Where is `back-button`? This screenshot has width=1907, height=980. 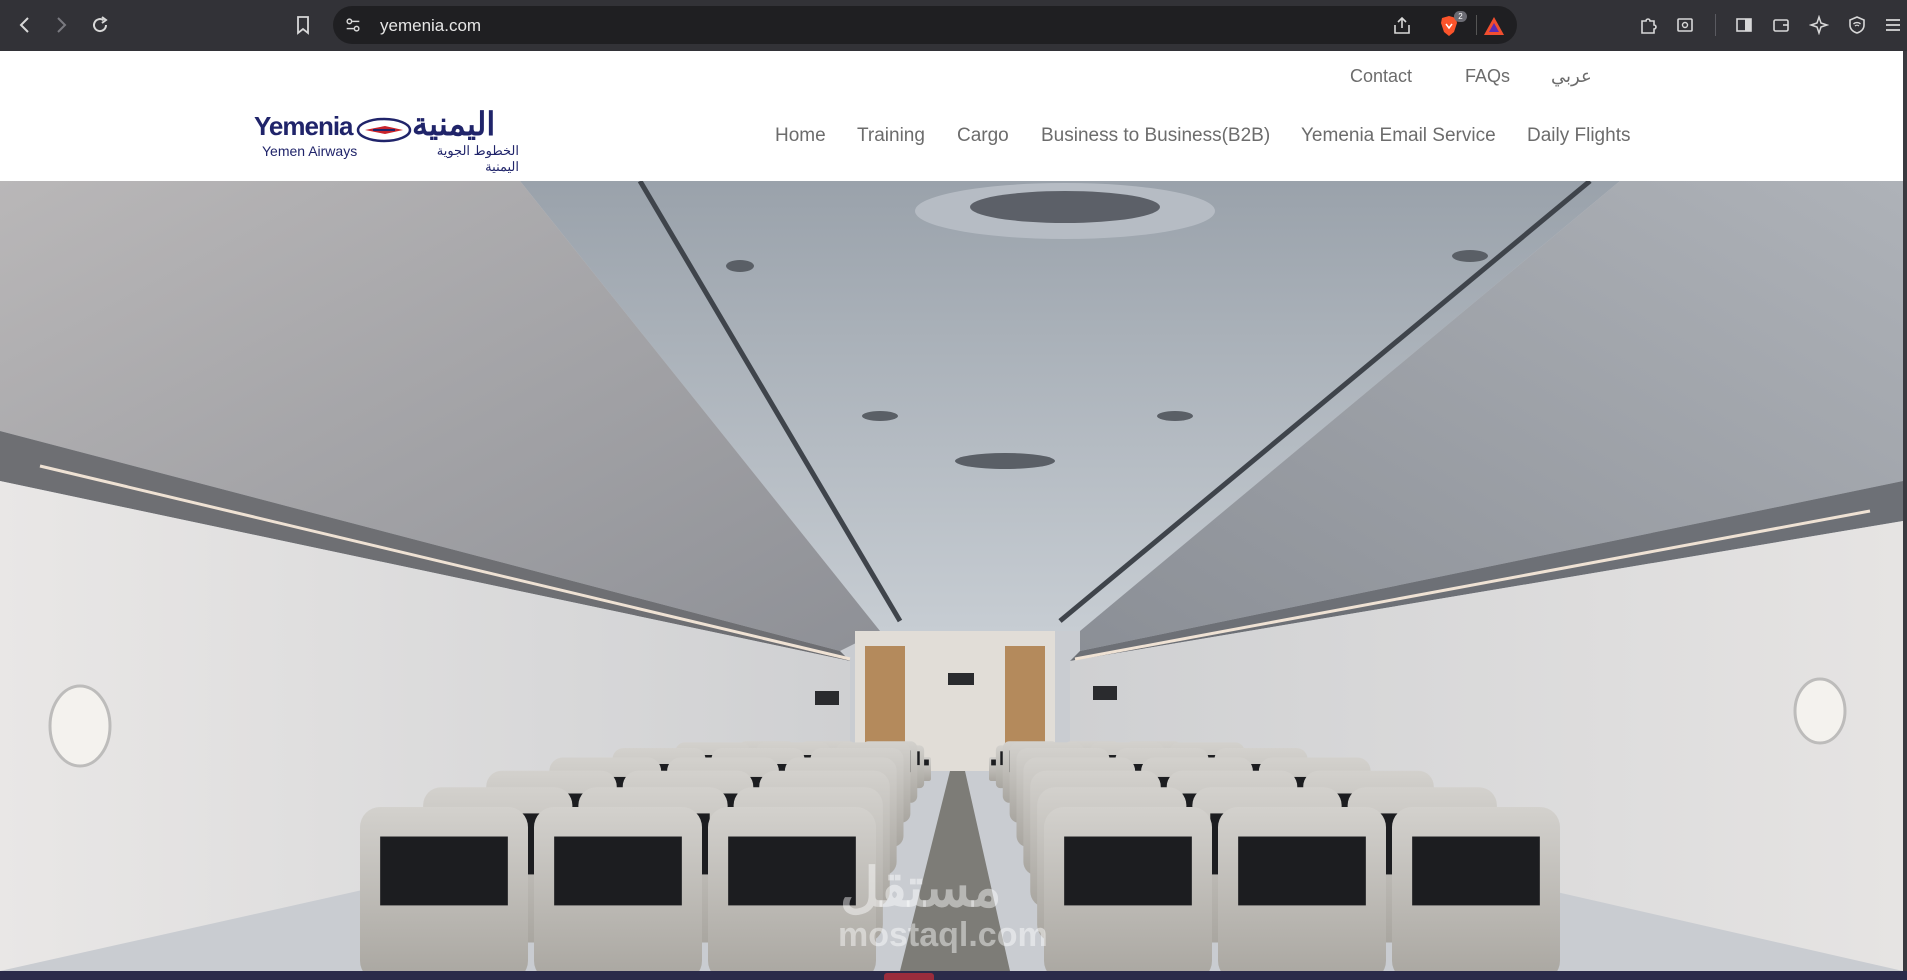
back-button is located at coordinates (25, 25).